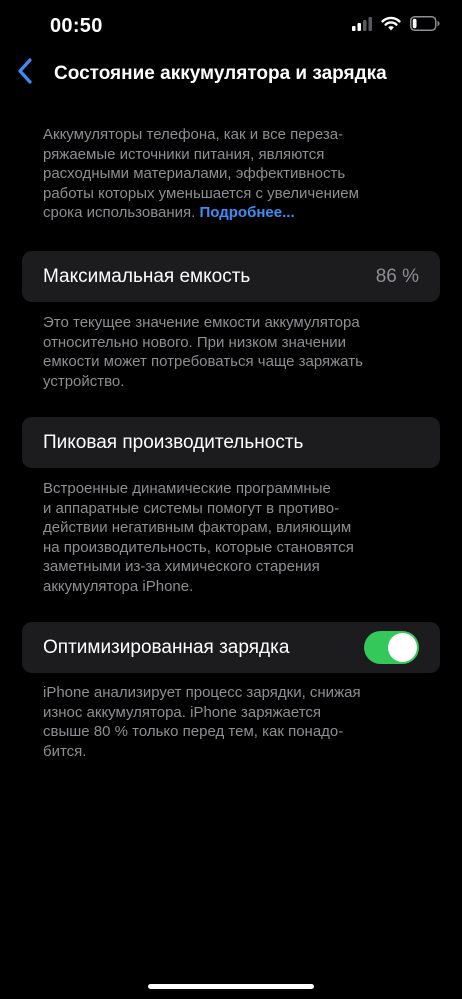 The height and width of the screenshot is (999, 462). What do you see at coordinates (425, 26) in the screenshot?
I see `battery-icon` at bounding box center [425, 26].